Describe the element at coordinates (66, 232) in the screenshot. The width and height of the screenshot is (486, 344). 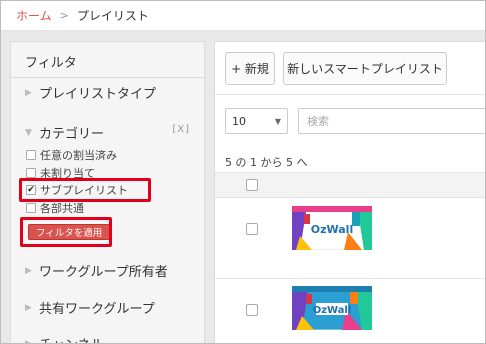
I see `highlight-apply-button` at that location.